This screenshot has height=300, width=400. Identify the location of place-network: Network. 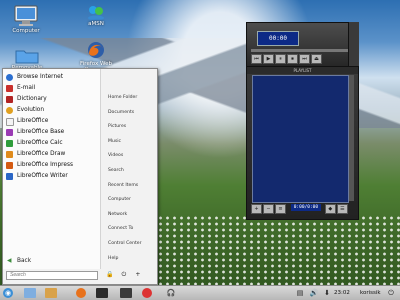
(129, 215).